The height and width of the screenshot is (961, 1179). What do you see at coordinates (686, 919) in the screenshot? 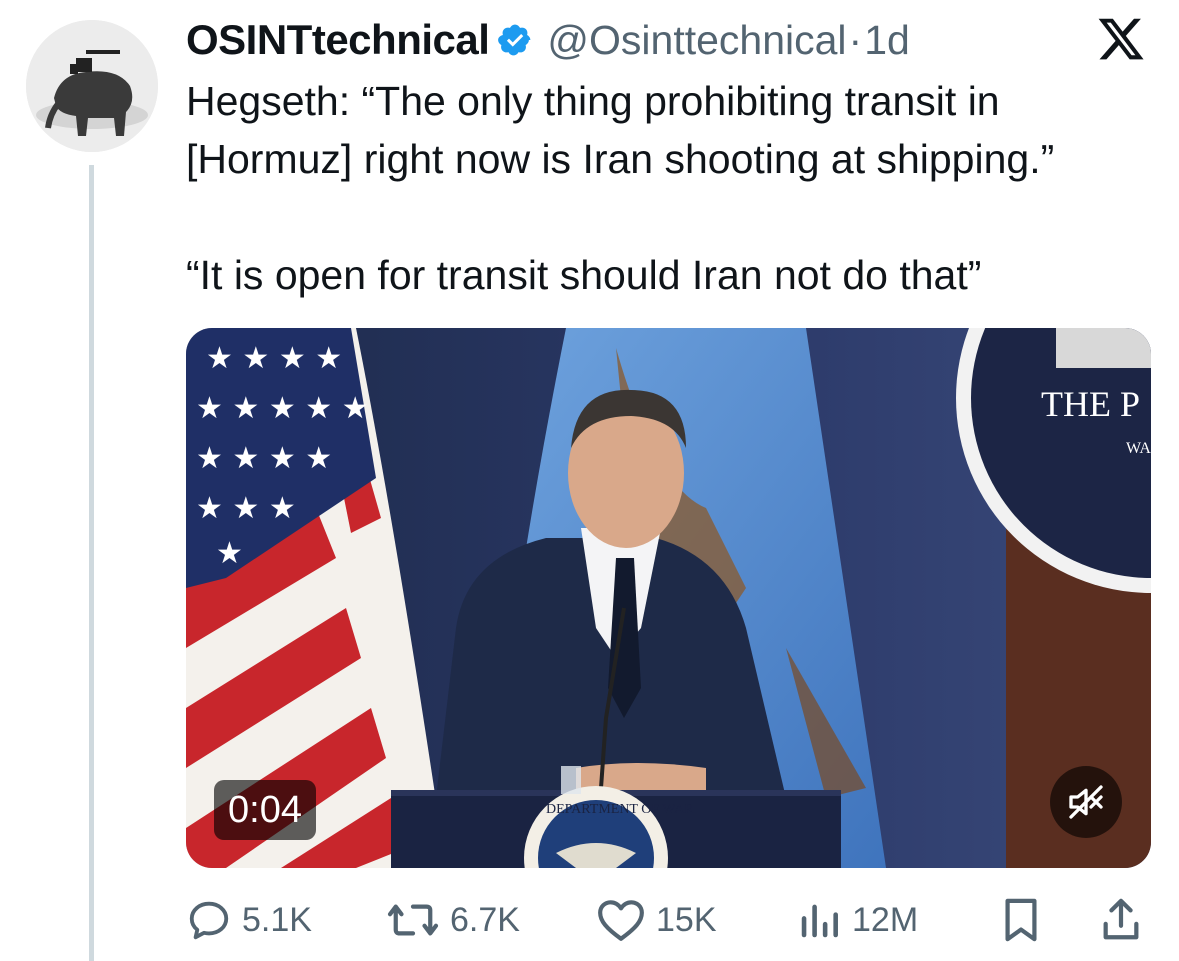
I see `like-count: 15K` at bounding box center [686, 919].